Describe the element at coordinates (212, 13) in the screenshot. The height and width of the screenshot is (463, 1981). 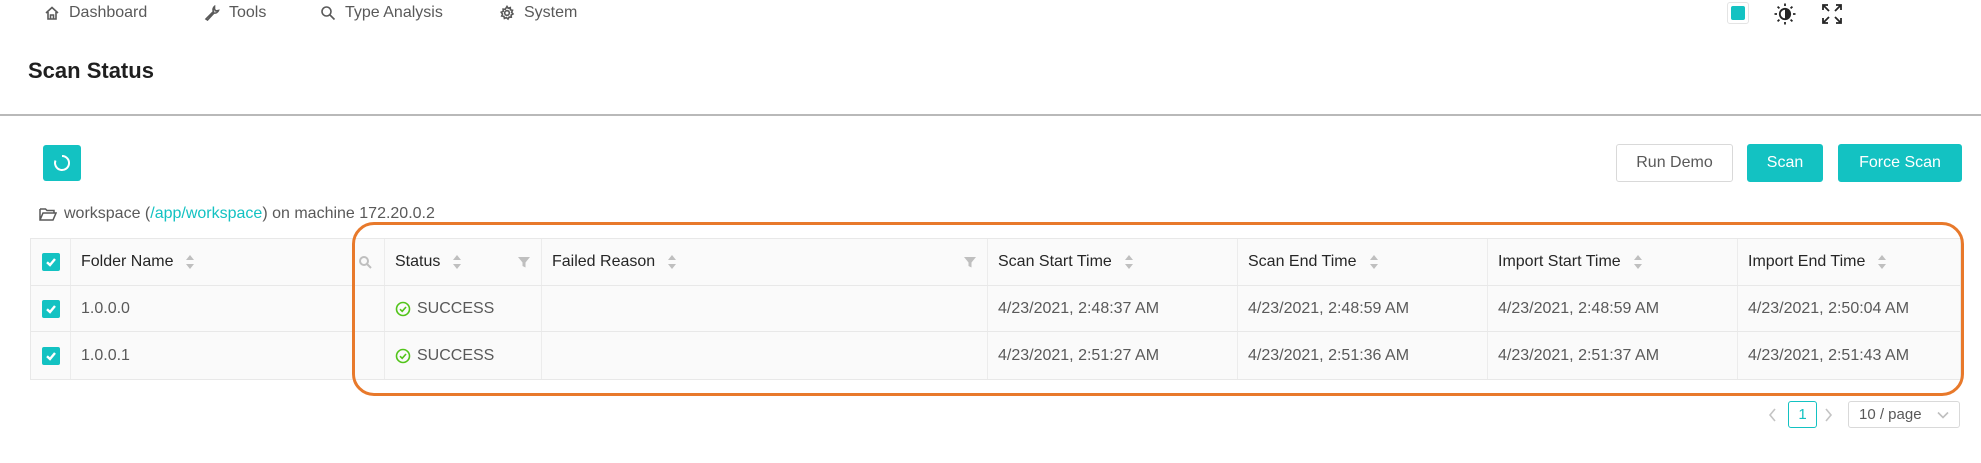
I see `wrench-icon` at that location.